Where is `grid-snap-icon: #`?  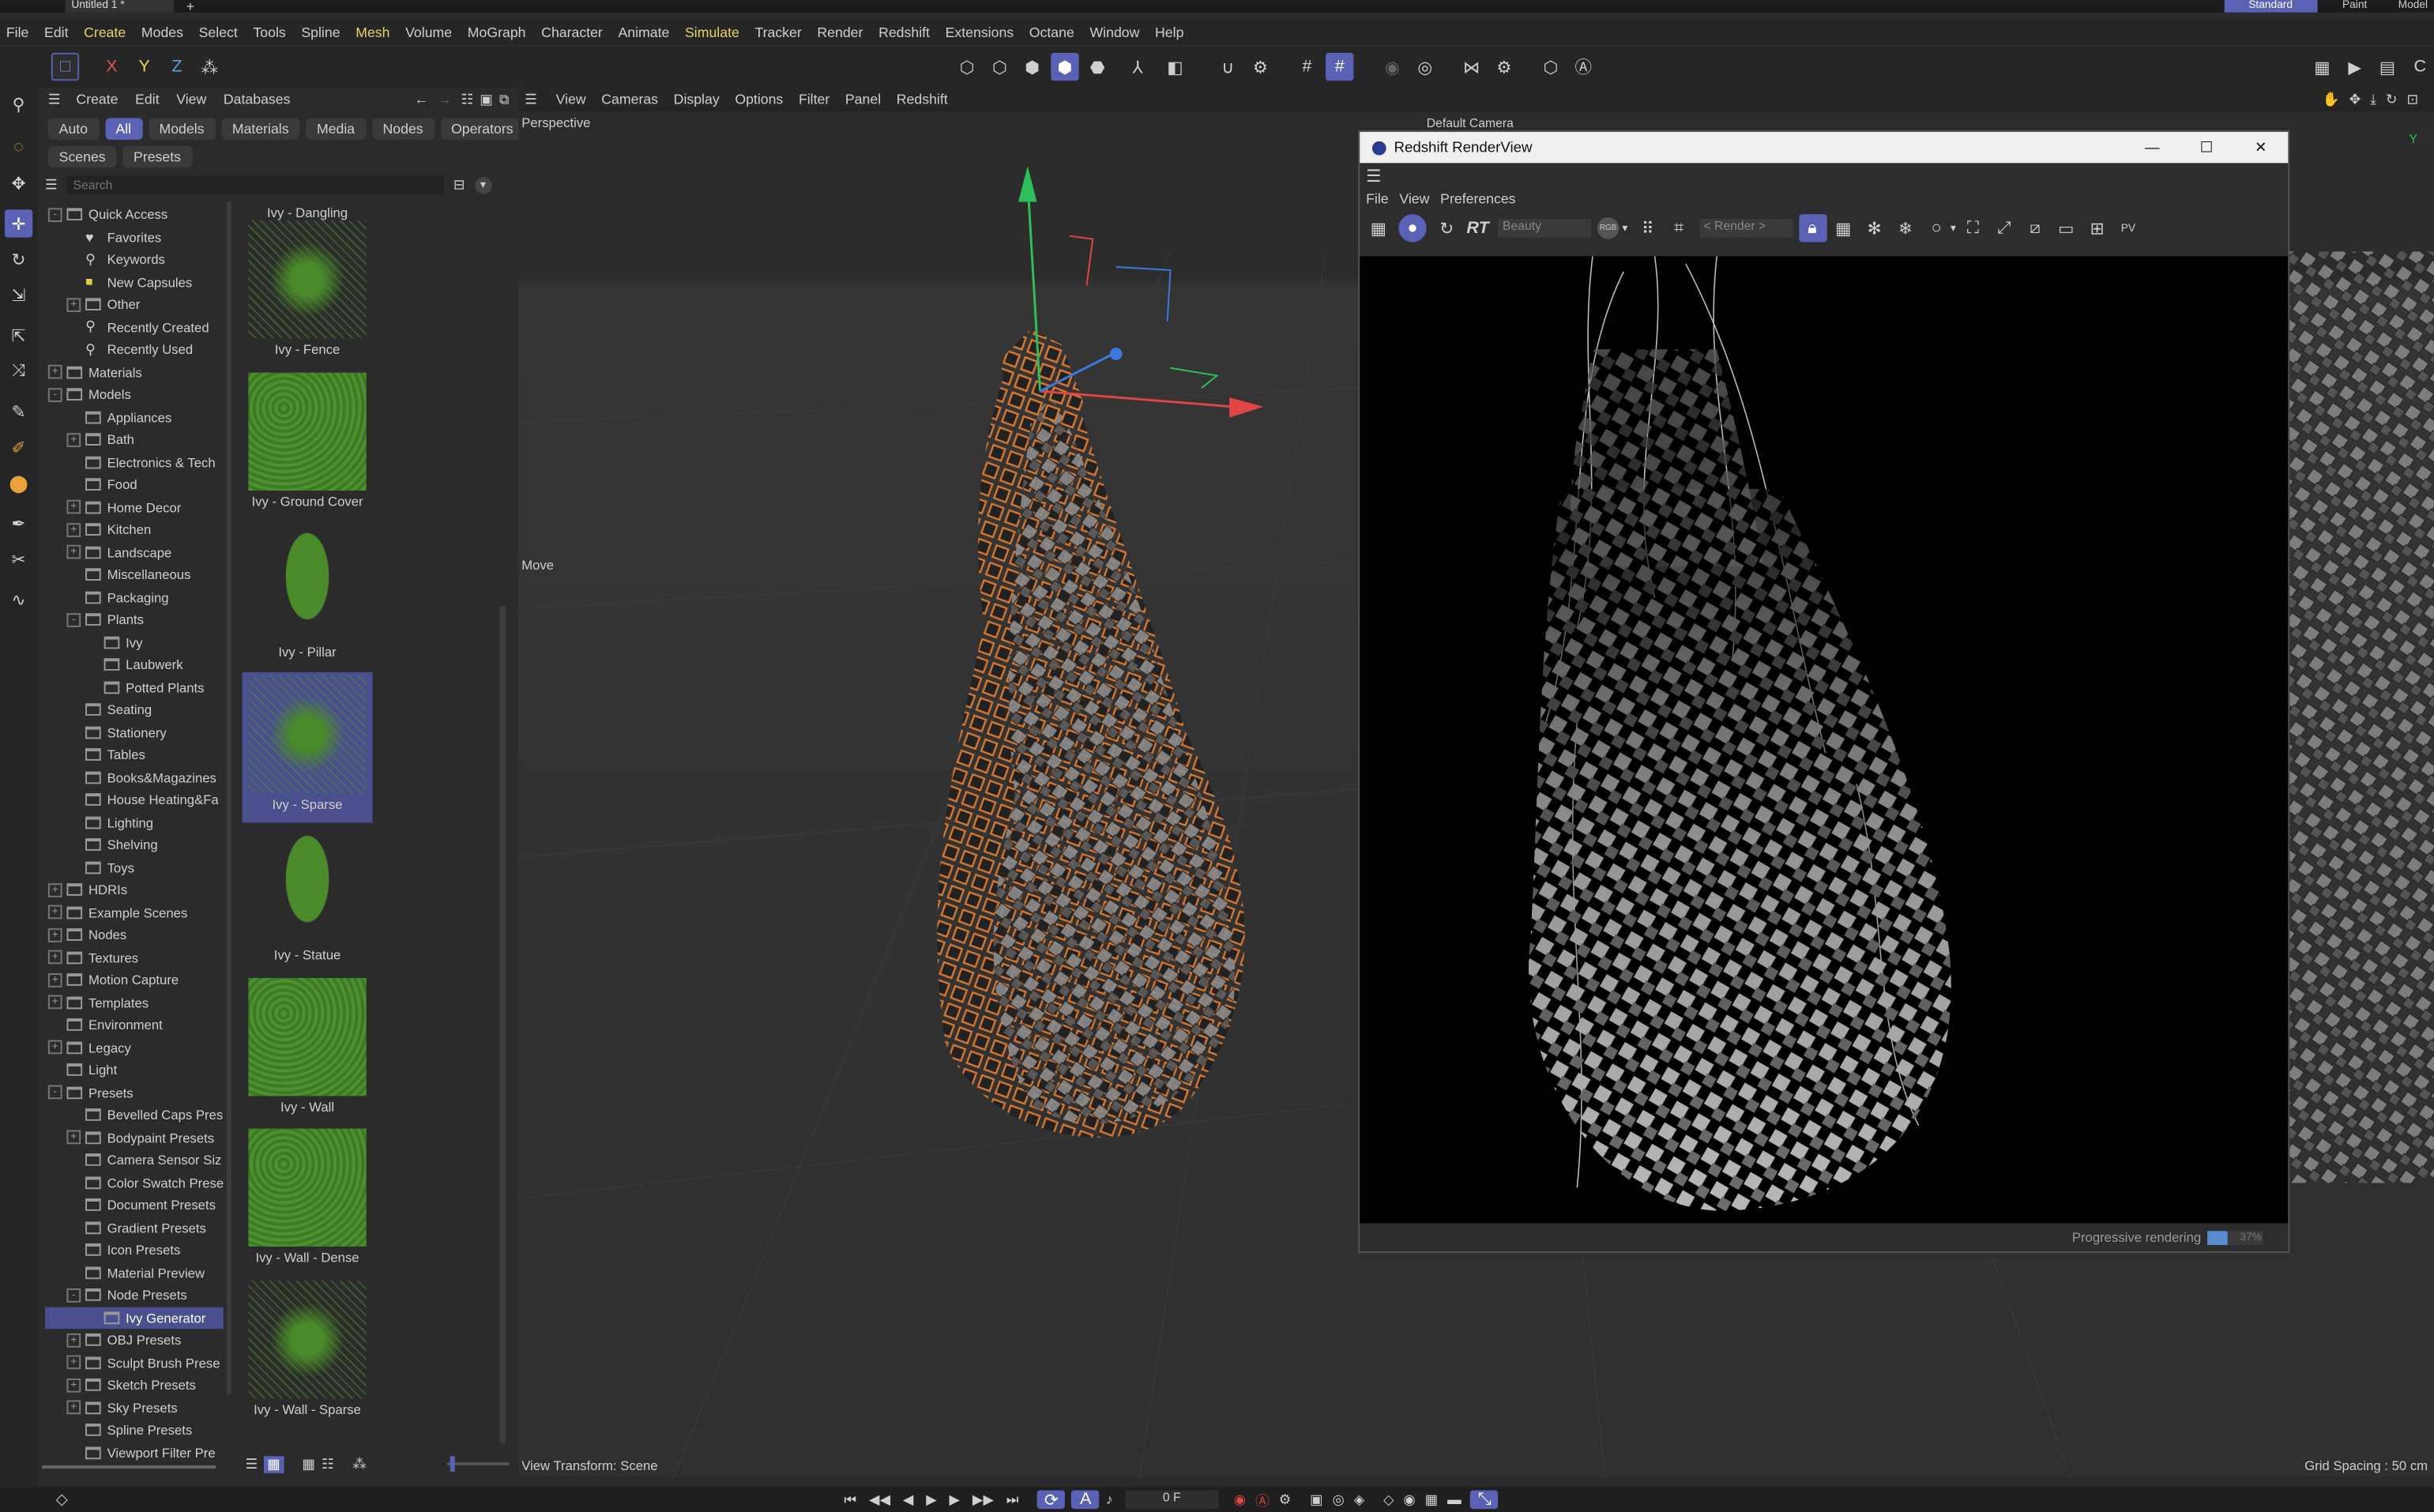
grid-snap-icon: # is located at coordinates (1340, 66).